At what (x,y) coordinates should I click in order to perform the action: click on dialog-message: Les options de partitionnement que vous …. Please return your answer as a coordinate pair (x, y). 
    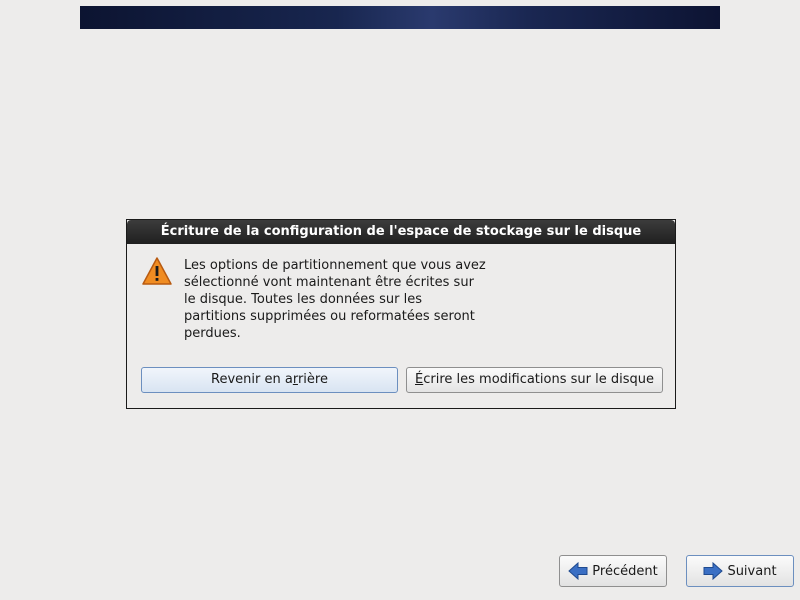
    Looking at the image, I should click on (344, 299).